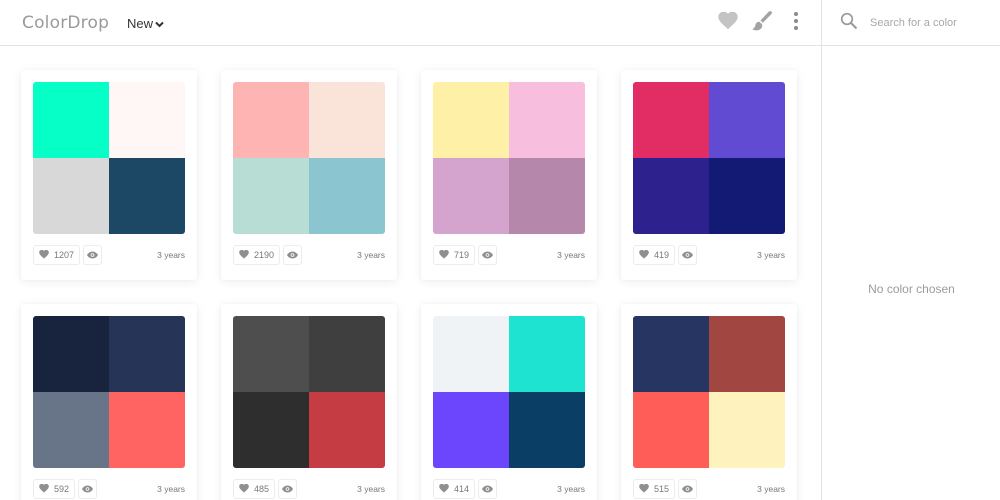 This screenshot has height=500, width=1000. What do you see at coordinates (728, 23) in the screenshot?
I see `favorites-button` at bounding box center [728, 23].